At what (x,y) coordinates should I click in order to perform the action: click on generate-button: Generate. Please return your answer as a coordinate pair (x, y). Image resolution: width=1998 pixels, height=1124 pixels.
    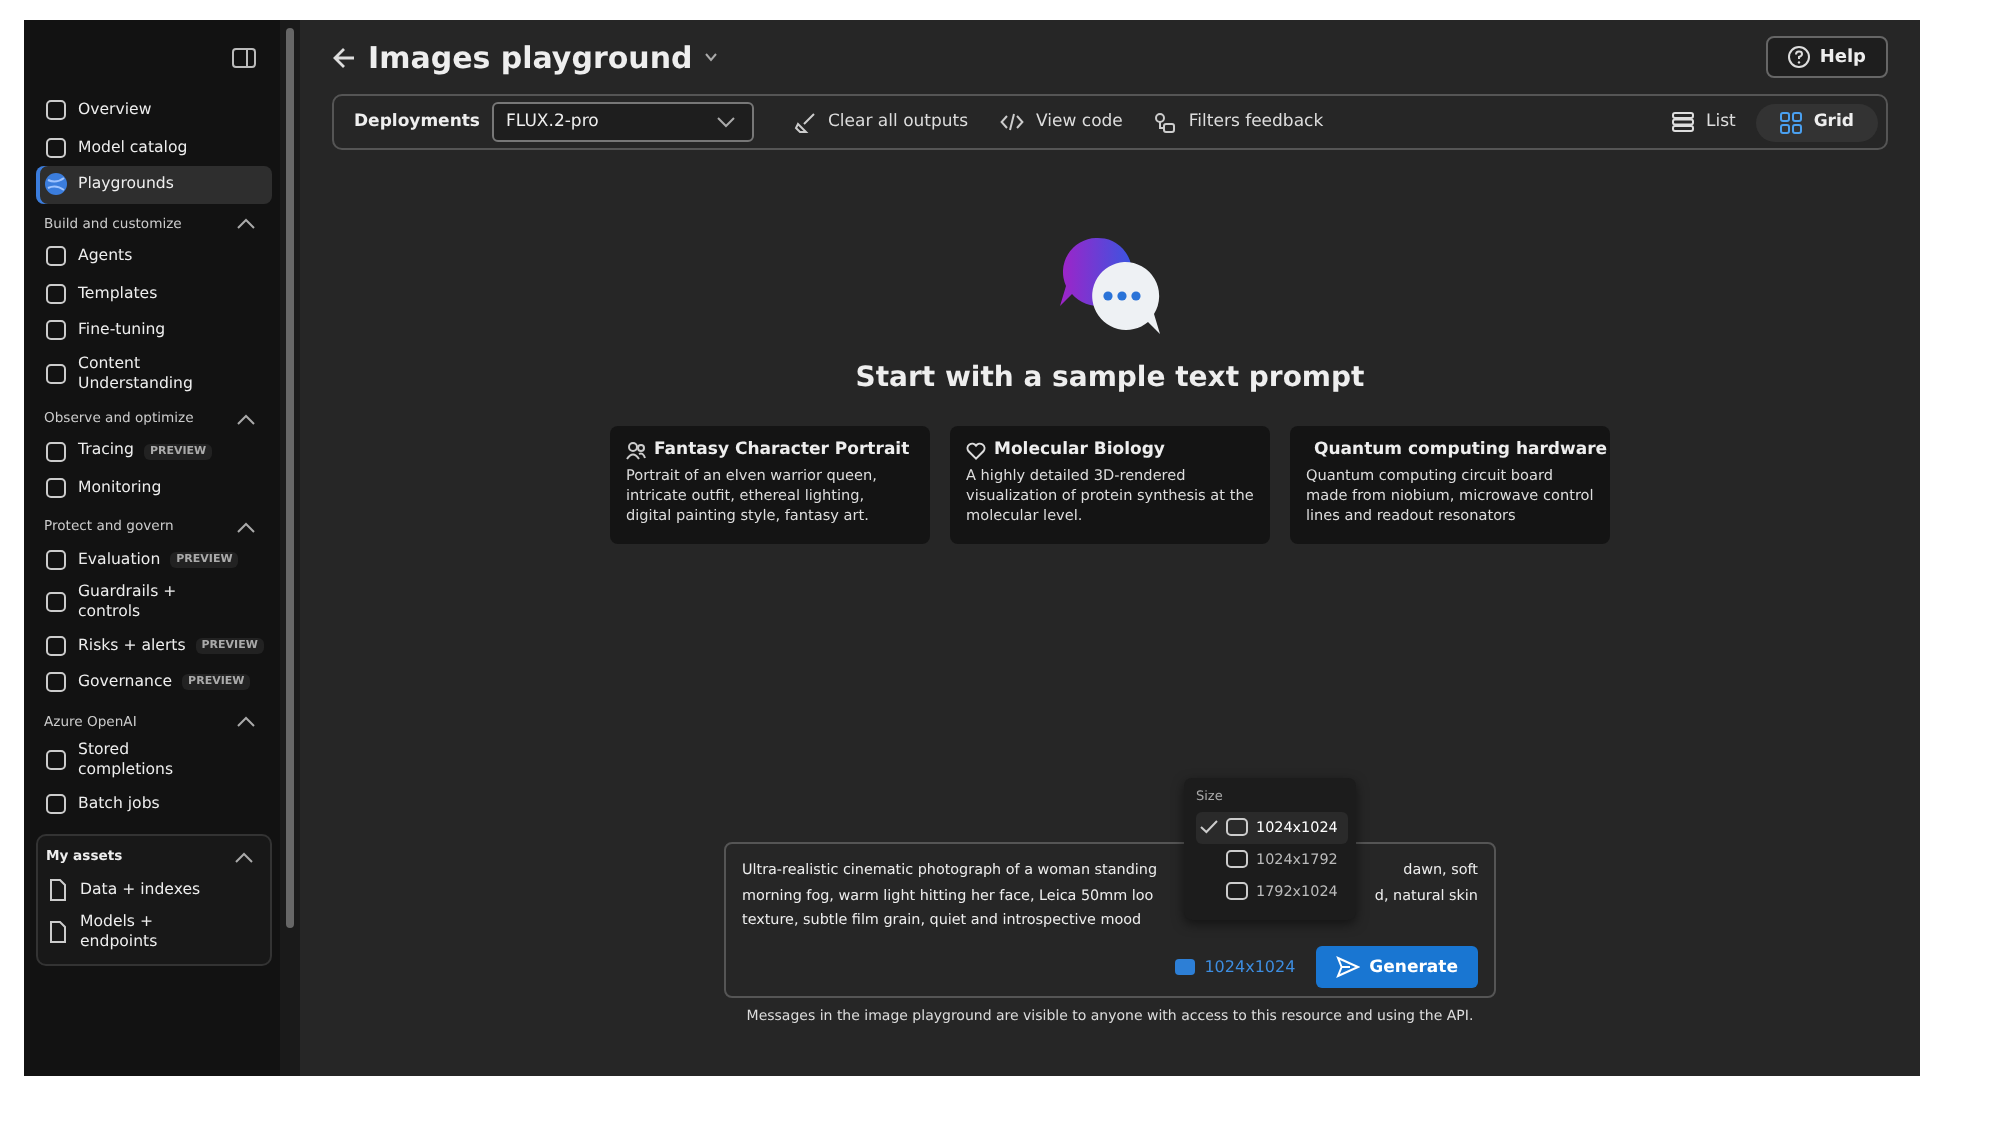
    Looking at the image, I should click on (1396, 967).